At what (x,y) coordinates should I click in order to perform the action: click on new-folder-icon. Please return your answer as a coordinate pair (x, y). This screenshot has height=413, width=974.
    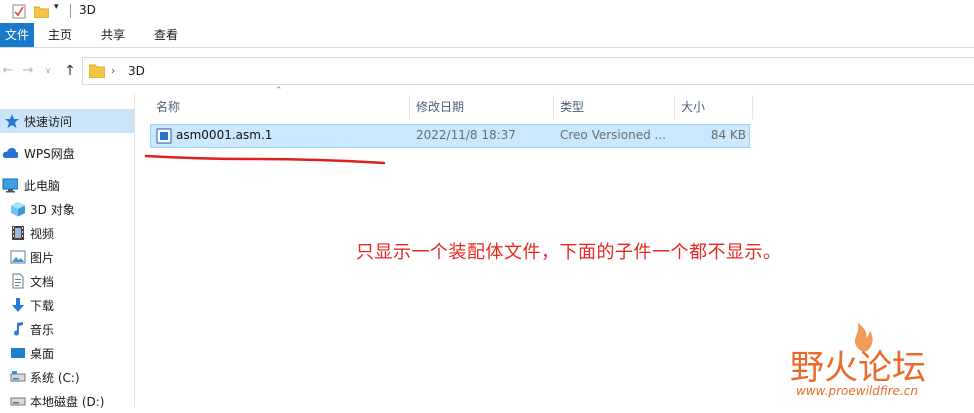
    Looking at the image, I should click on (41, 11).